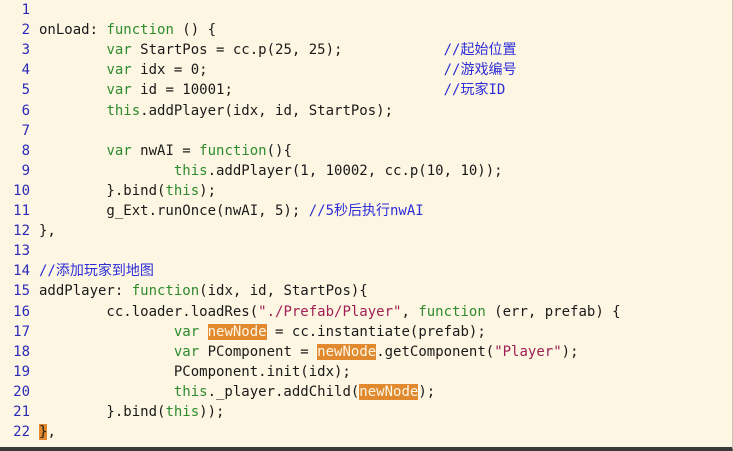  I want to click on line-number: 19, so click(21, 371).